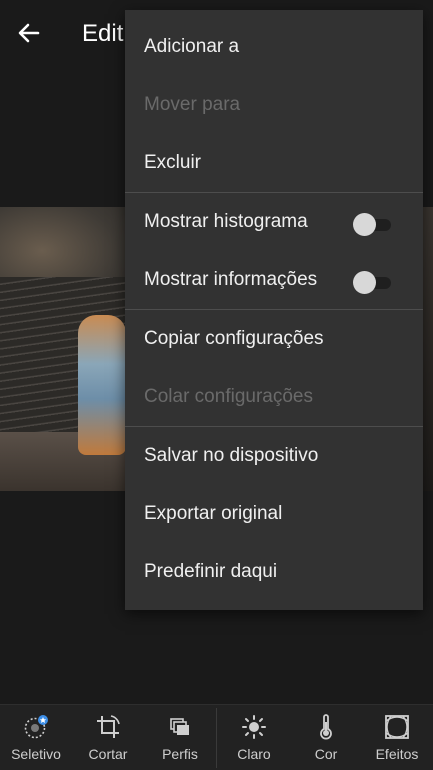 The height and width of the screenshot is (770, 433). What do you see at coordinates (372, 224) in the screenshot?
I see `histogram-toggle` at bounding box center [372, 224].